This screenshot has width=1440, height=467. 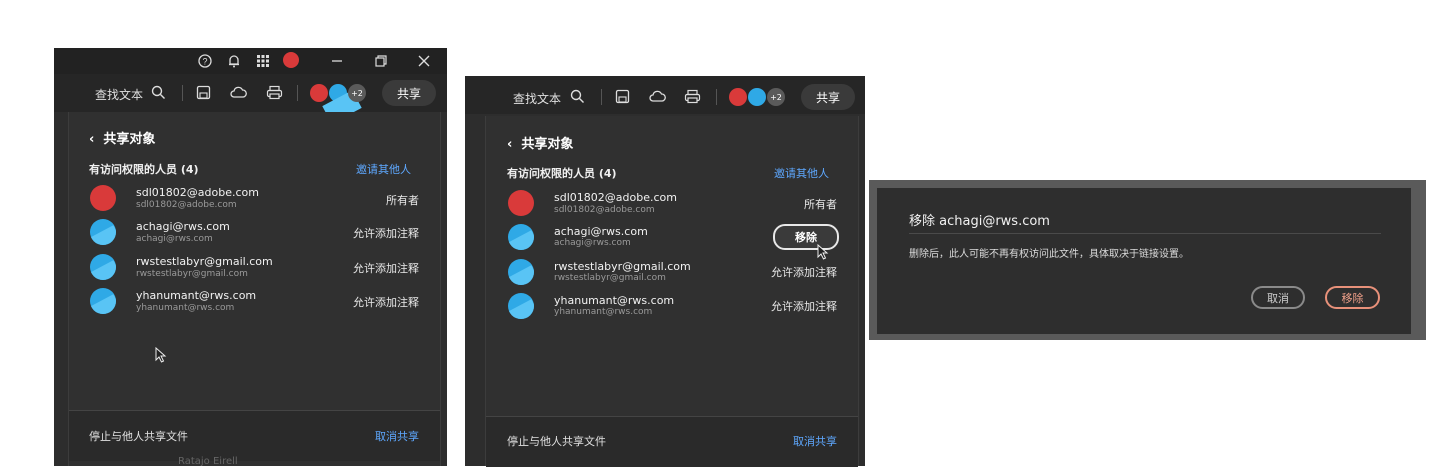 What do you see at coordinates (250, 61) in the screenshot?
I see `window-titlebar: ?` at bounding box center [250, 61].